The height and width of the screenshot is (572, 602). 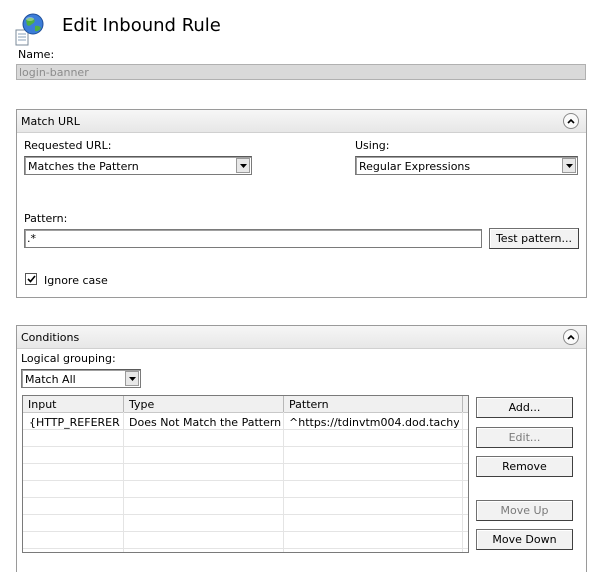 I want to click on conditions-title: Conditions, so click(x=50, y=337).